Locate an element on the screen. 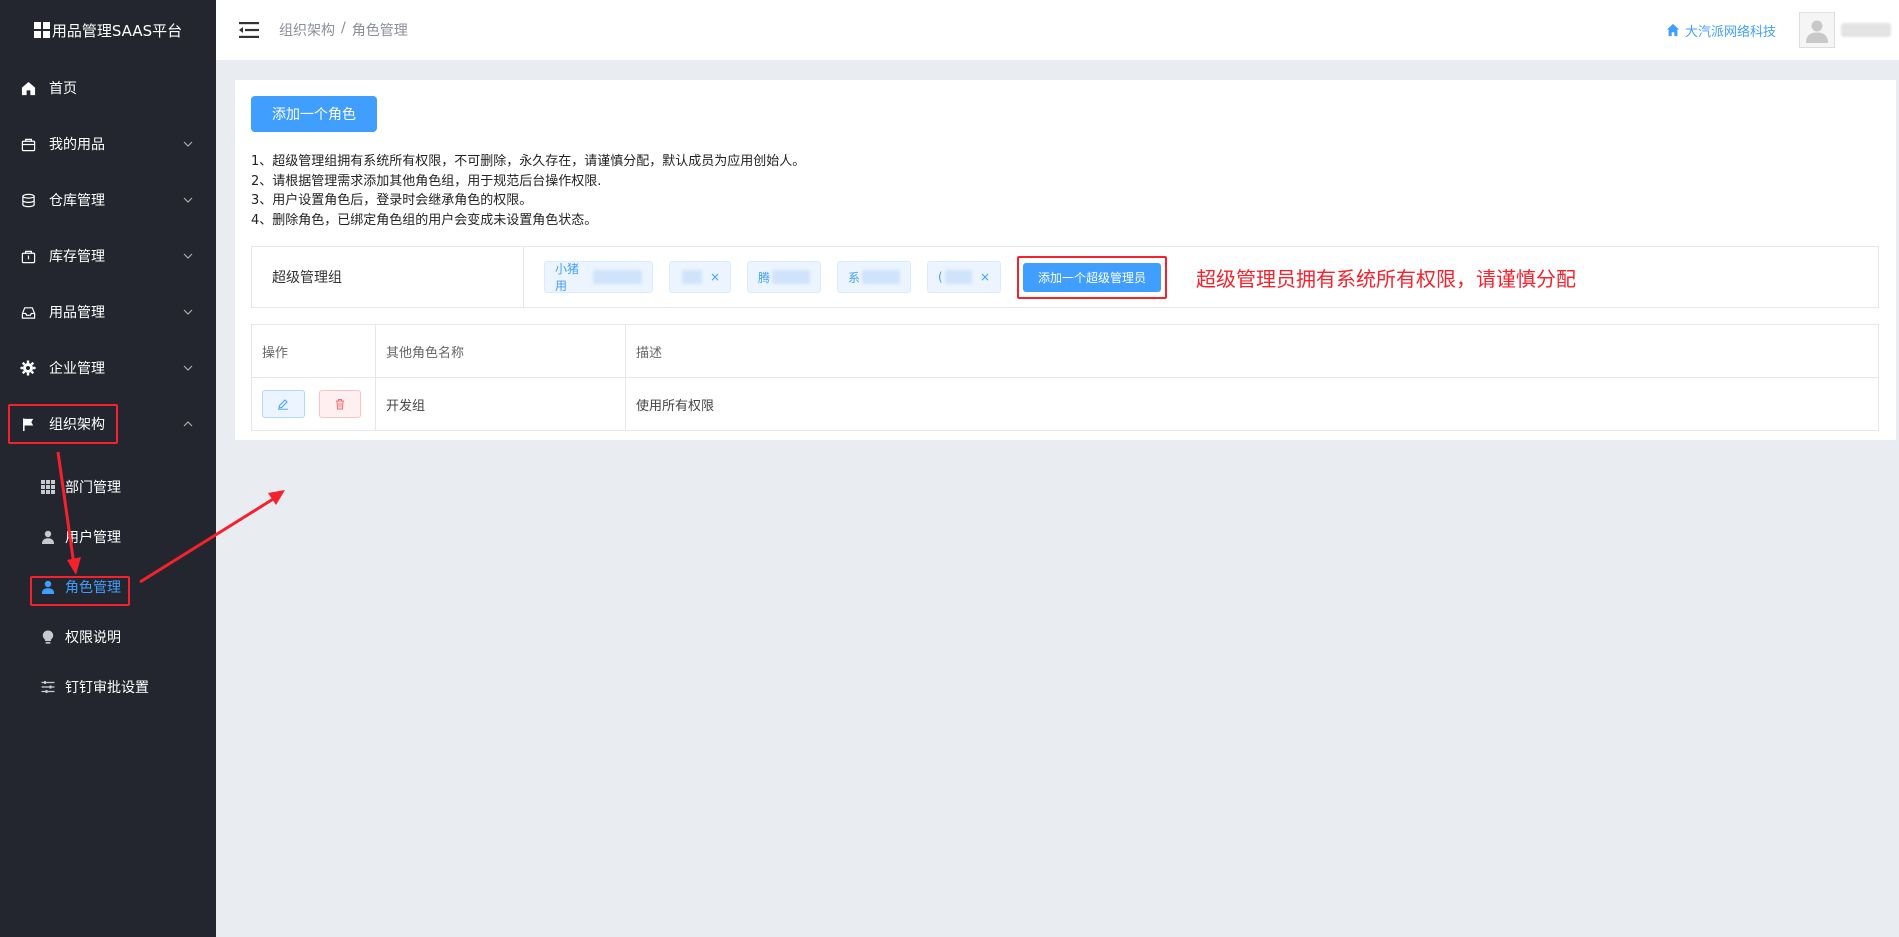 The height and width of the screenshot is (937, 1899). username-redacted is located at coordinates (1866, 30).